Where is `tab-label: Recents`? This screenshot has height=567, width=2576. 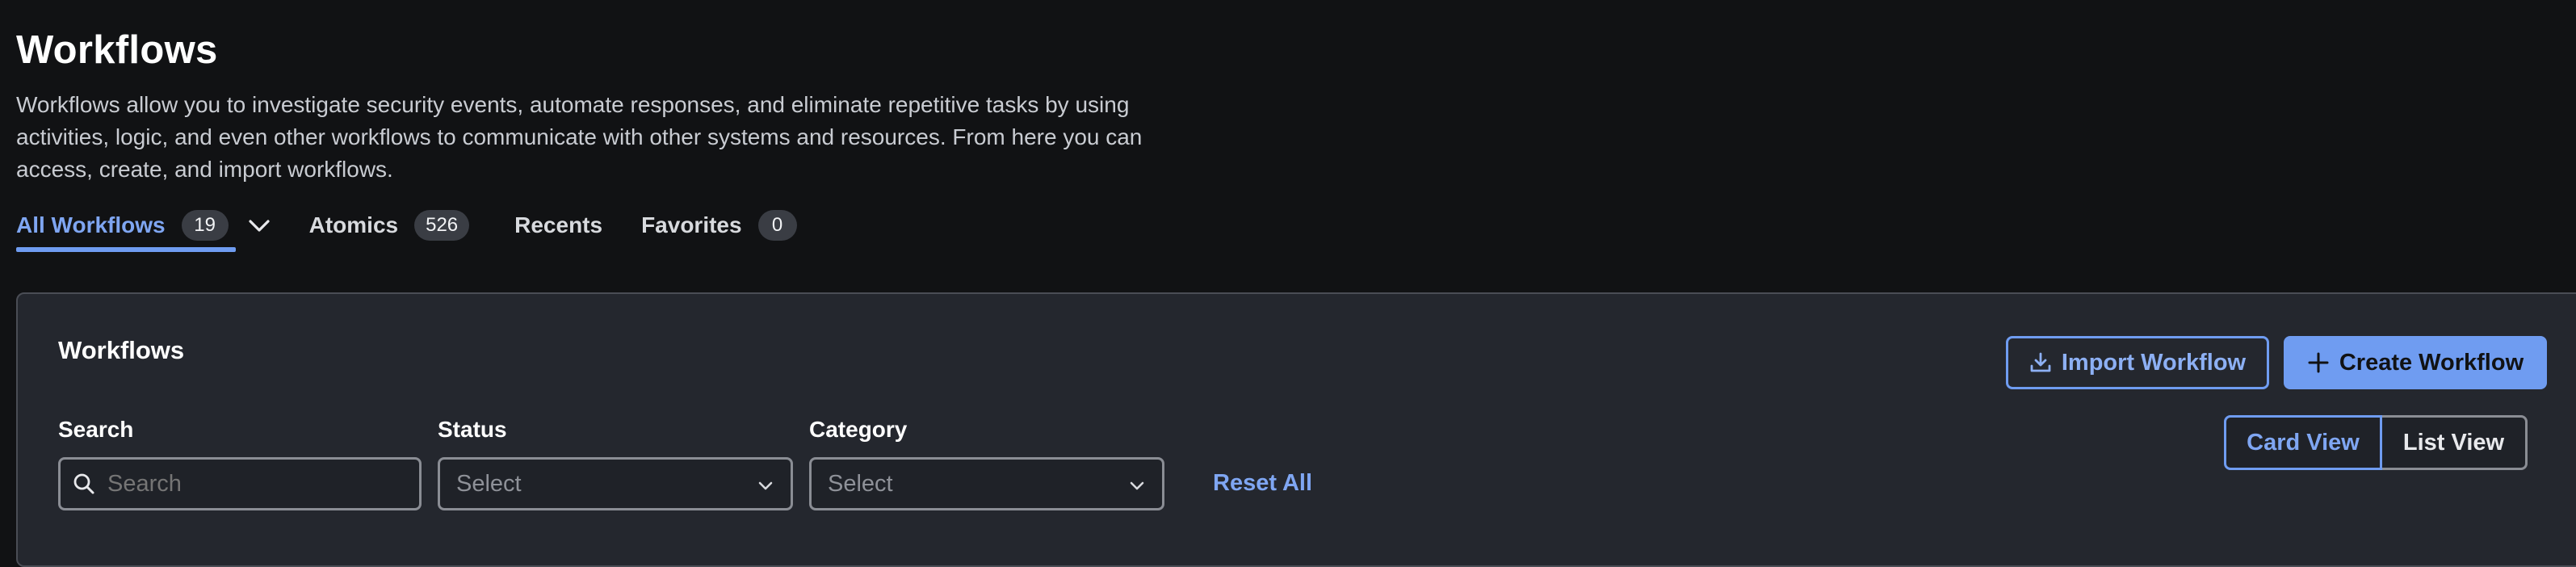 tab-label: Recents is located at coordinates (558, 224).